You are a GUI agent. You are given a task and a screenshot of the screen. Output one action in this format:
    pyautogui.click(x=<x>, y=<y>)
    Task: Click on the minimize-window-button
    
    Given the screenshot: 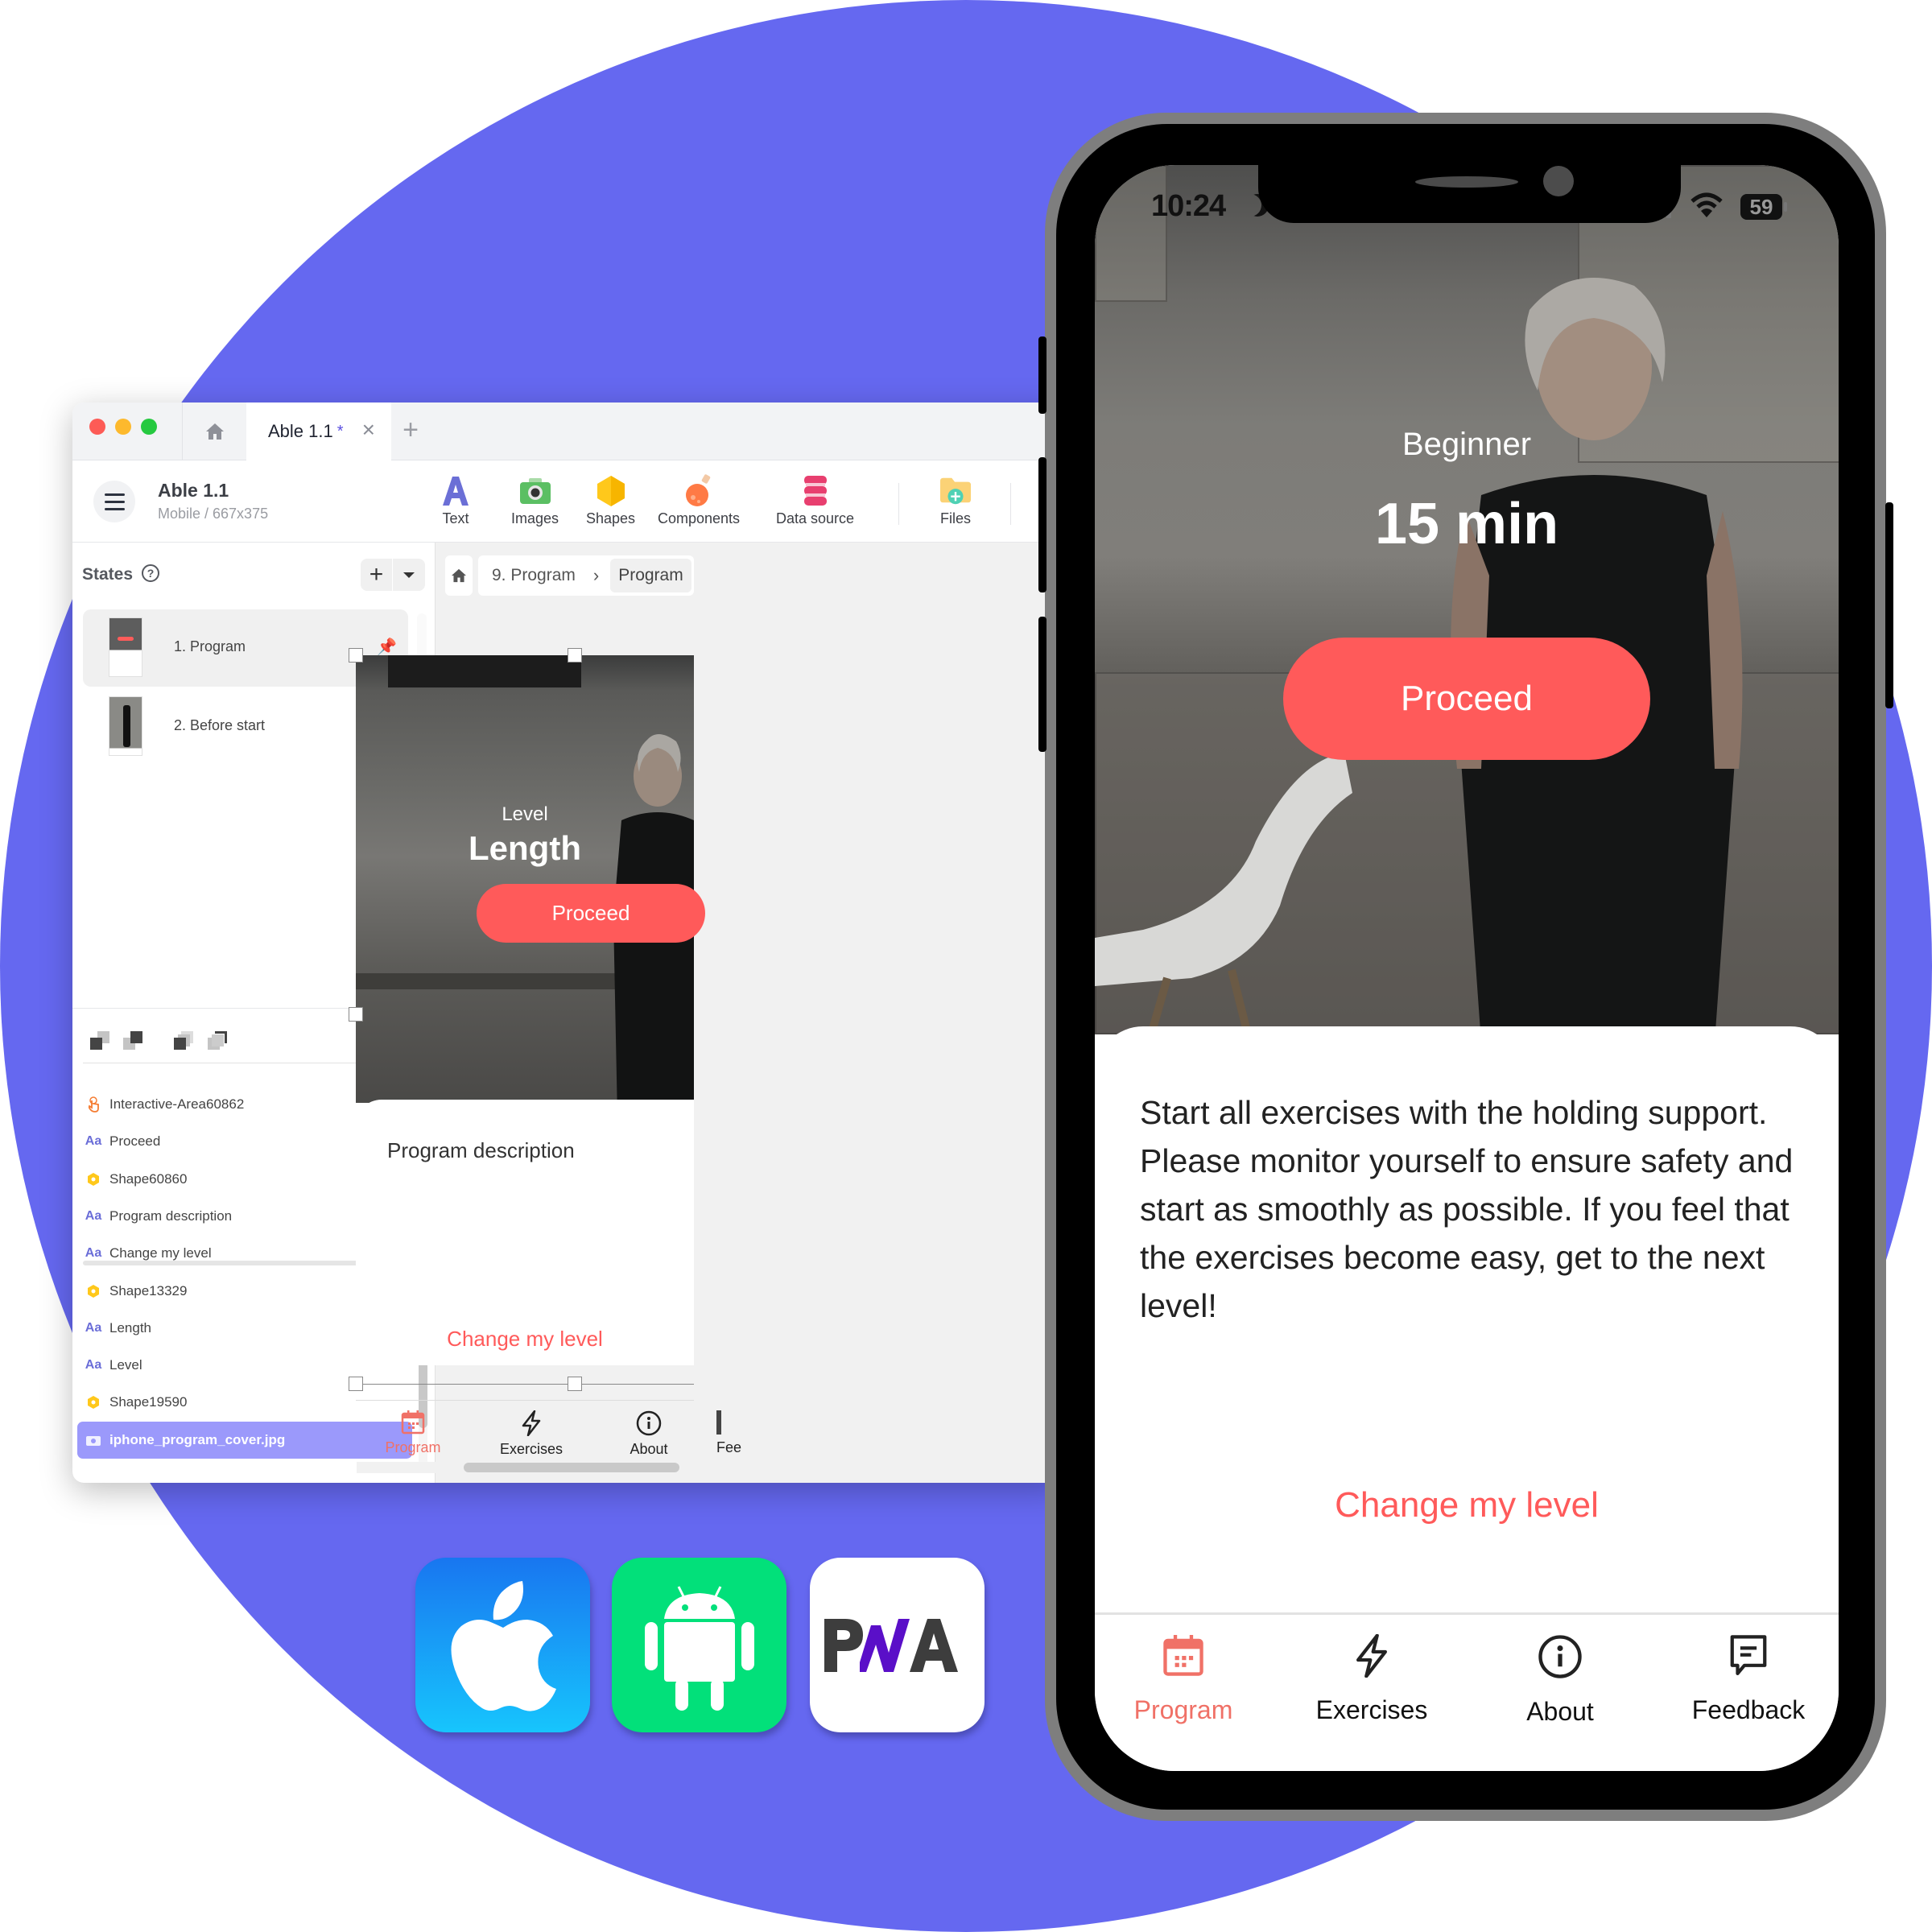 What is the action you would take?
    pyautogui.click(x=123, y=427)
    